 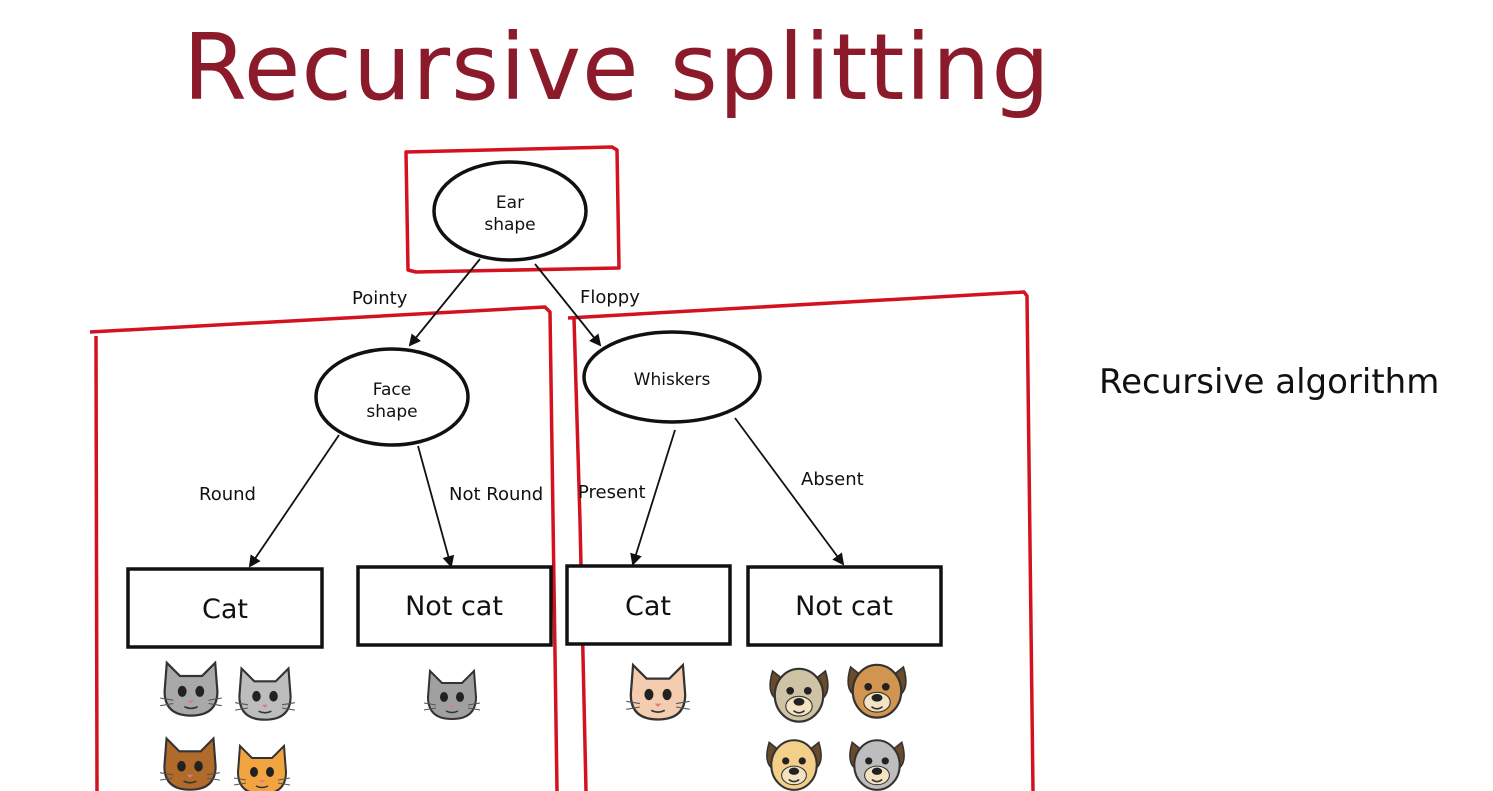 What do you see at coordinates (380, 298) in the screenshot?
I see `edge-label-pointy: Pointy` at bounding box center [380, 298].